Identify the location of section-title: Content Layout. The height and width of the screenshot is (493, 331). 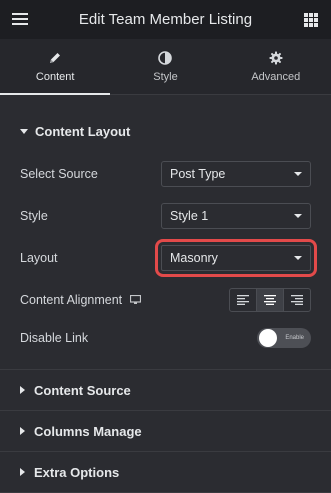
(83, 131).